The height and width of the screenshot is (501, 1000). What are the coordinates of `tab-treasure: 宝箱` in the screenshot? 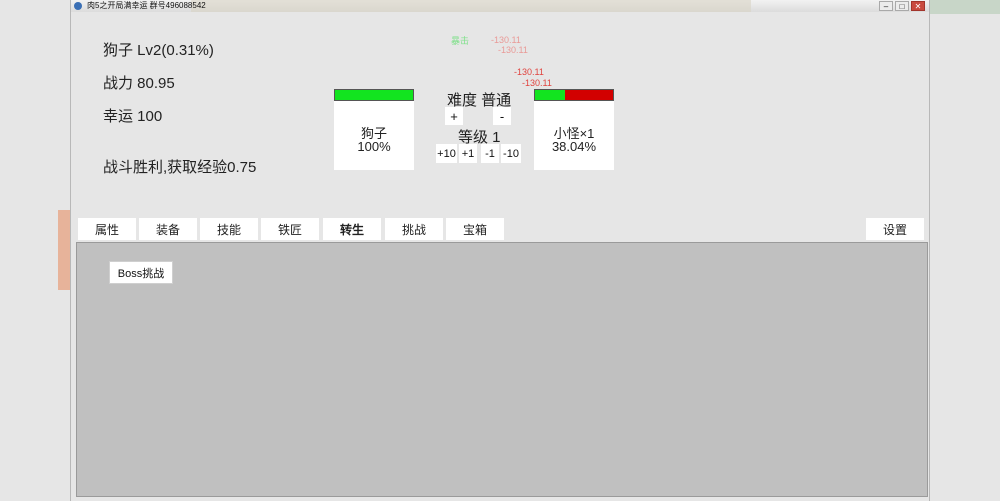 It's located at (475, 229).